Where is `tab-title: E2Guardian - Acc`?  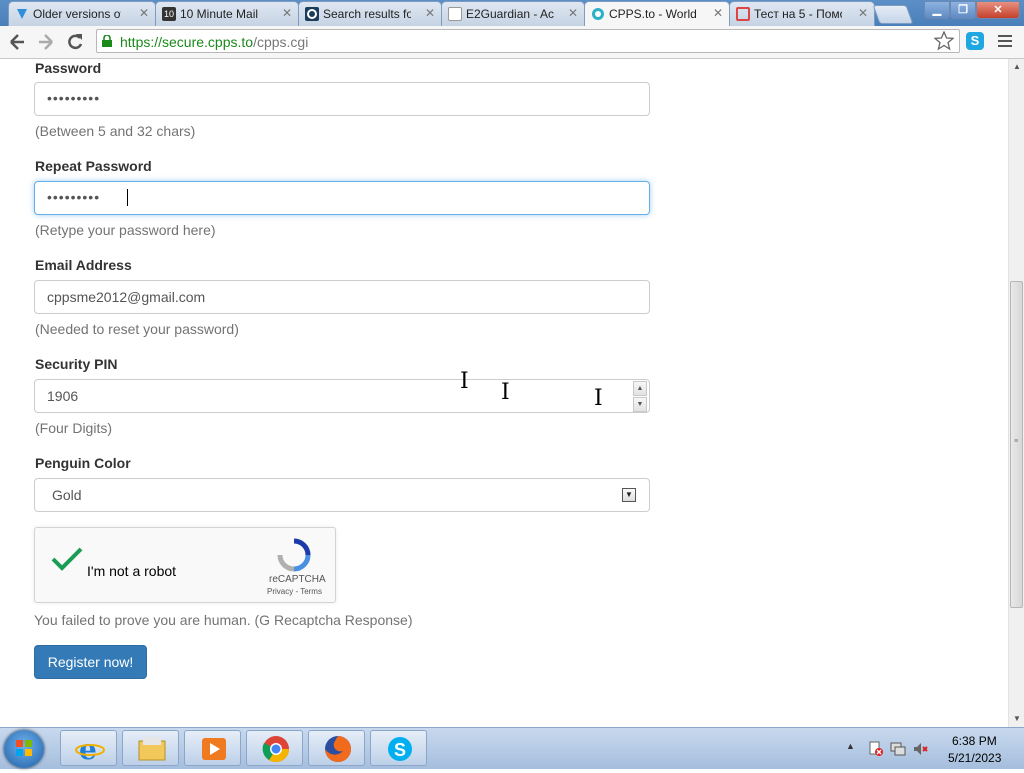
tab-title: E2Guardian - Acc is located at coordinates (510, 14).